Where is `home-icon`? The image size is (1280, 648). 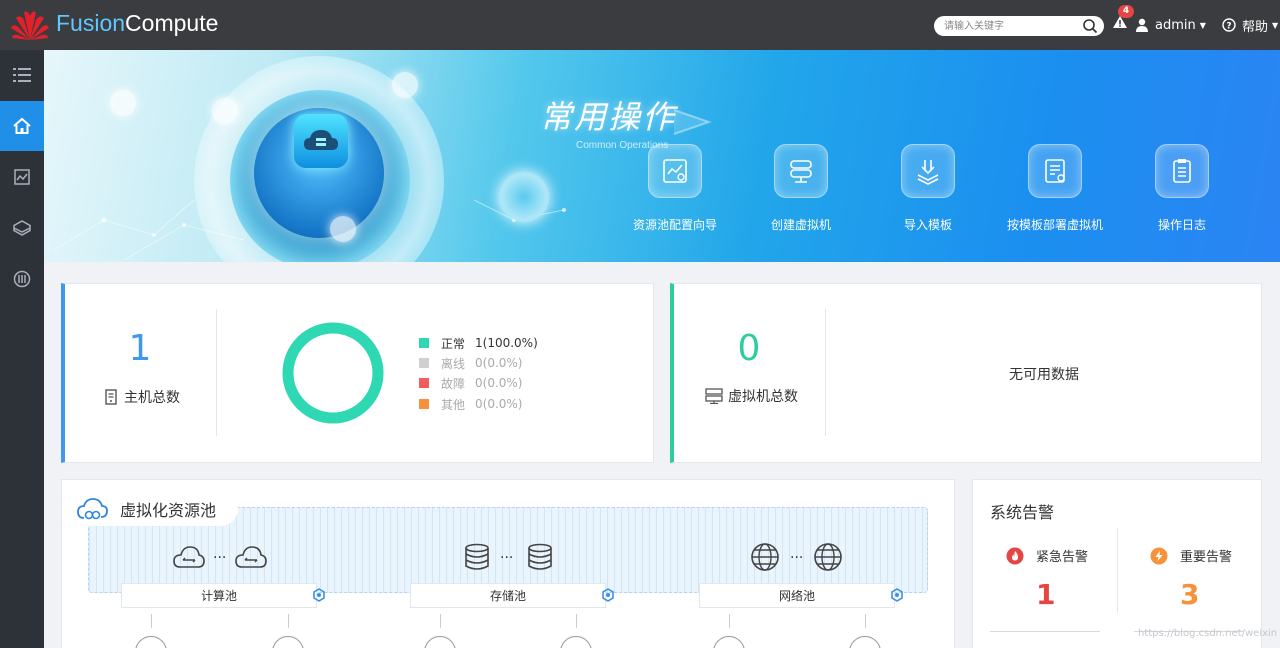 home-icon is located at coordinates (22, 125).